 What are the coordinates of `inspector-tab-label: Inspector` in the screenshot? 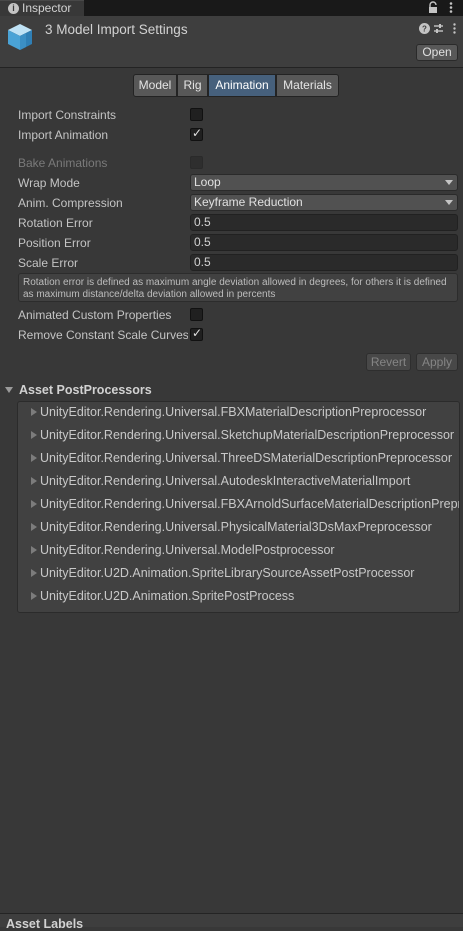 It's located at (47, 8).